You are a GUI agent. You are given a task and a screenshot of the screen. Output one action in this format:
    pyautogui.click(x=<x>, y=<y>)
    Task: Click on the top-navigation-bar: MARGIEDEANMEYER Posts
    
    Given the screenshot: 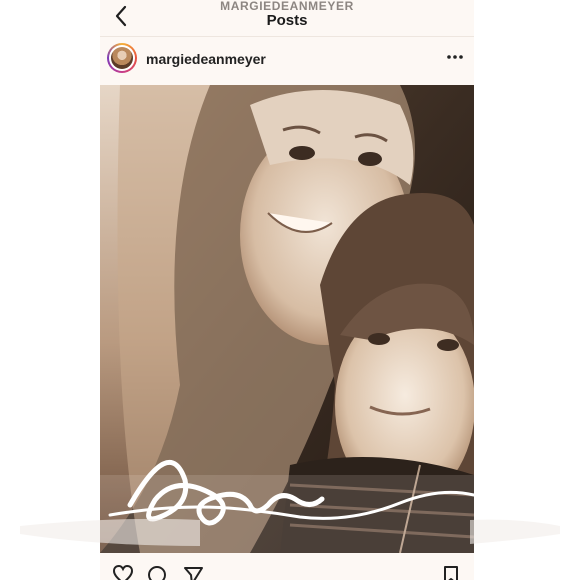 What is the action you would take?
    pyautogui.click(x=287, y=17)
    